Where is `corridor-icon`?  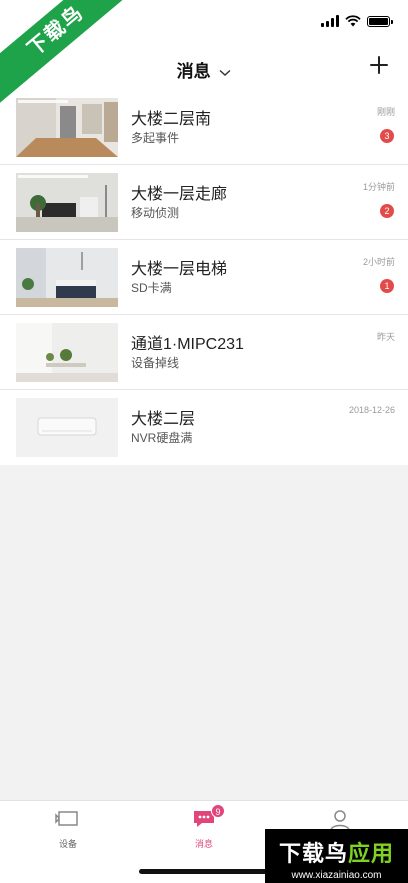
corridor-icon is located at coordinates (67, 202).